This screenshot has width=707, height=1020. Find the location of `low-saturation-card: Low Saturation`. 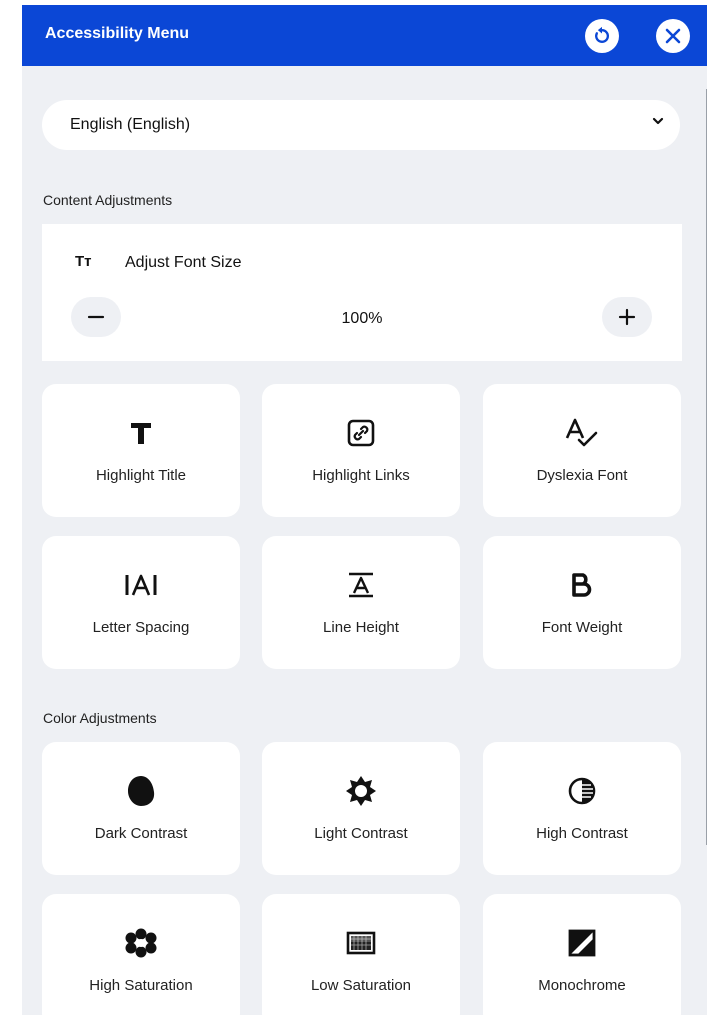

low-saturation-card: Low Saturation is located at coordinates (361, 954).